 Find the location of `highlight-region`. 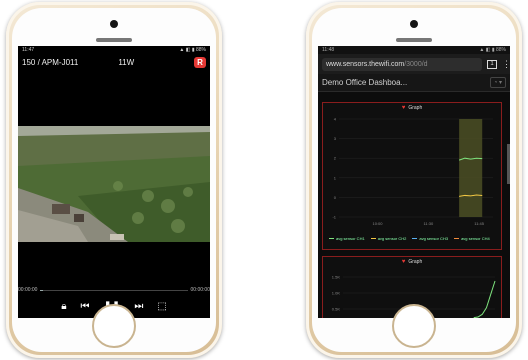

highlight-region is located at coordinates (471, 168).